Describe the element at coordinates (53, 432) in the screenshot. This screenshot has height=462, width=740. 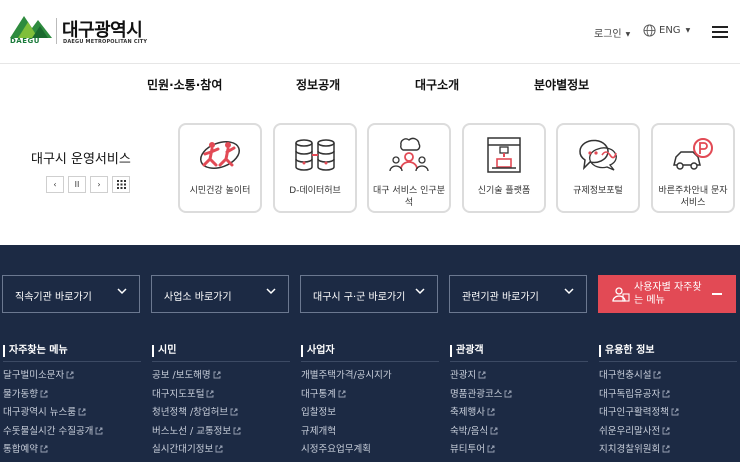
I see `footer-link: 수돗물실시간 수질공개` at that location.